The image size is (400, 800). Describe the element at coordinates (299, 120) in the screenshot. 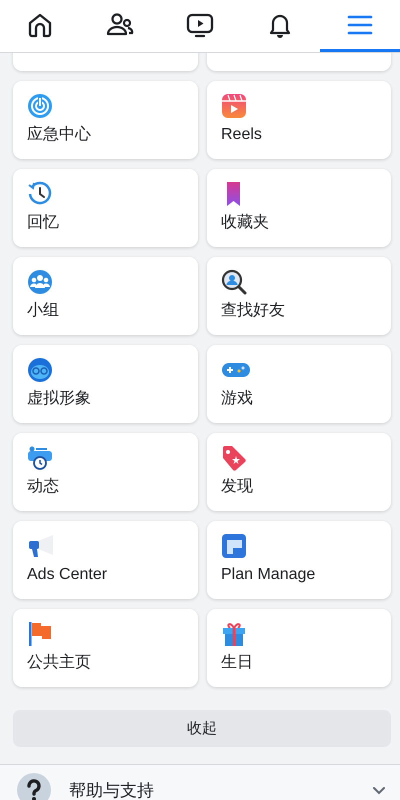

I see `shortcut-card: Reels` at that location.